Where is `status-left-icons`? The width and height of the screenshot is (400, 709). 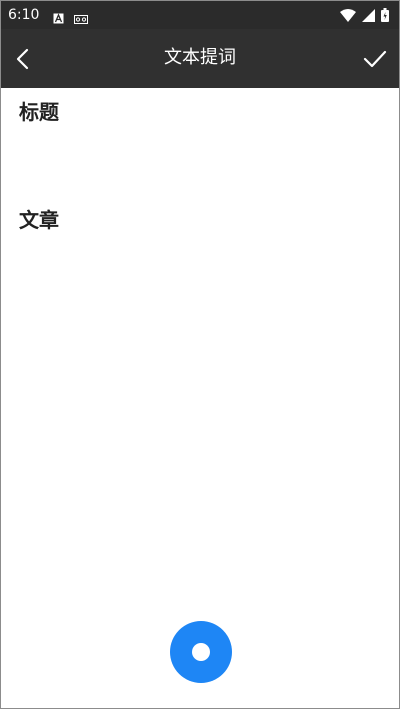
status-left-icons is located at coordinates (70, 18).